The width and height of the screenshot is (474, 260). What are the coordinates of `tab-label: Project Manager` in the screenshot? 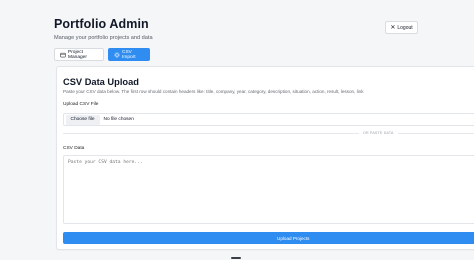 It's located at (77, 54).